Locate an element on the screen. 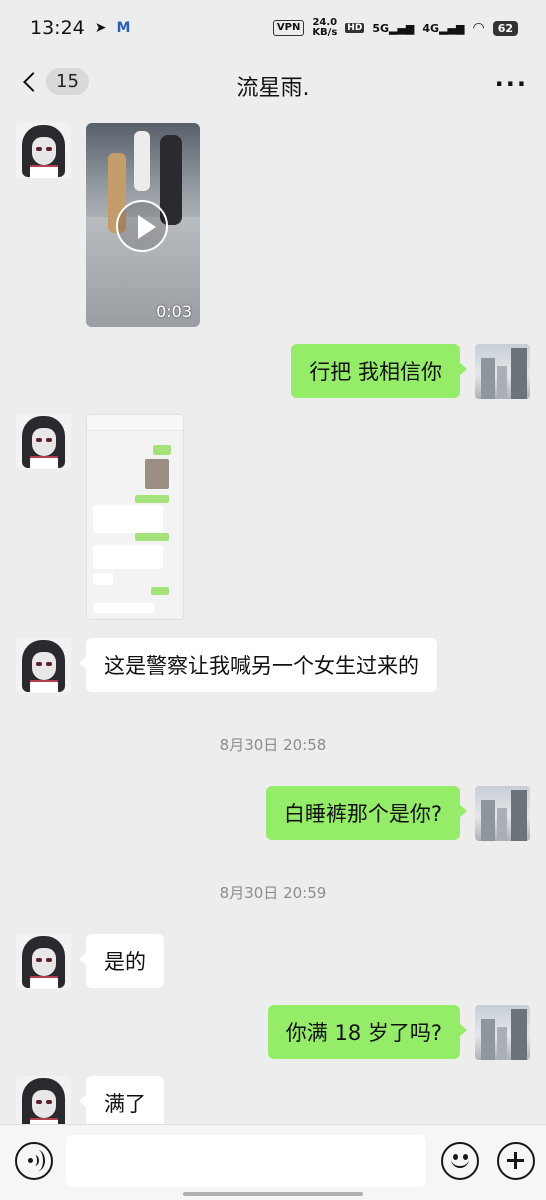 This screenshot has height=1200, width=546. signal-5g: 5G▂▄▆ is located at coordinates (393, 28).